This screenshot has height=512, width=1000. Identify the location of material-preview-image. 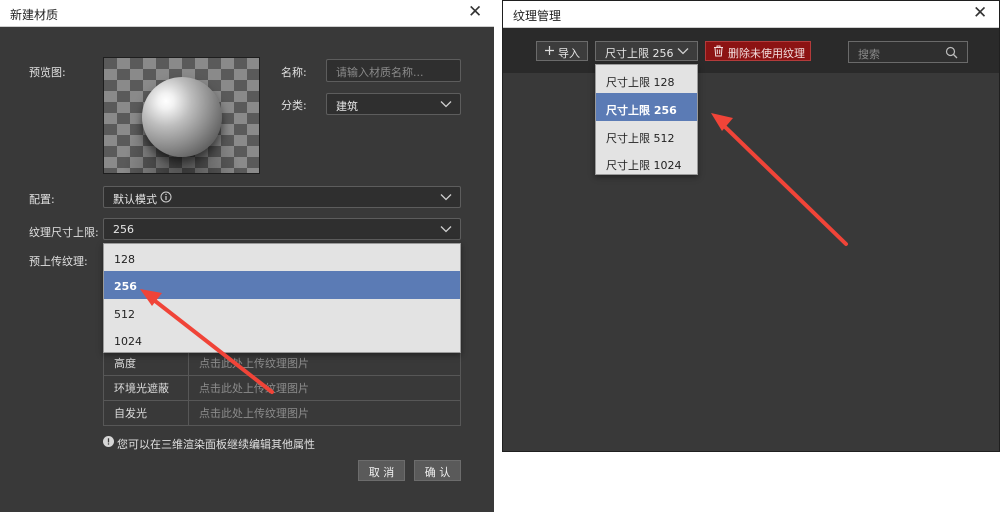
(181, 115).